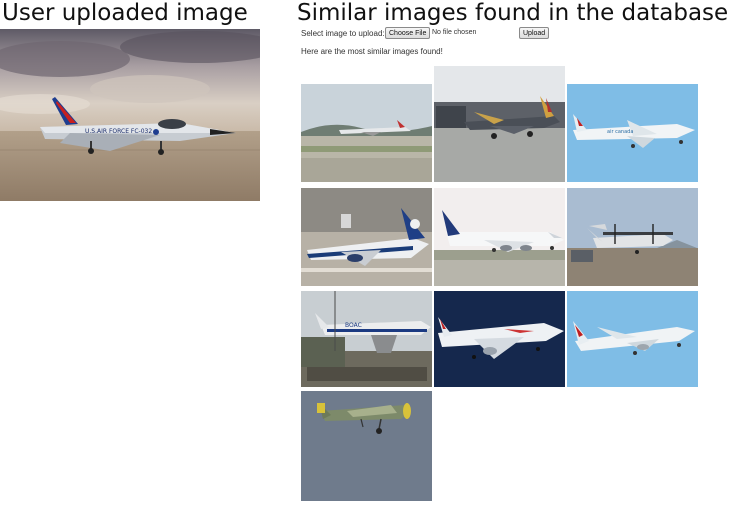 The height and width of the screenshot is (511, 746). I want to click on airliner-ground-photo-icon, so click(366, 237).